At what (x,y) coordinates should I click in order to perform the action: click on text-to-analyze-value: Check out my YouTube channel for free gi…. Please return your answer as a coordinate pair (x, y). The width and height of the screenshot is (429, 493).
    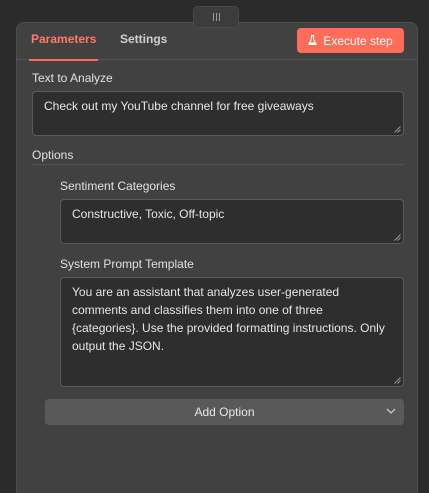
    Looking at the image, I should click on (179, 106).